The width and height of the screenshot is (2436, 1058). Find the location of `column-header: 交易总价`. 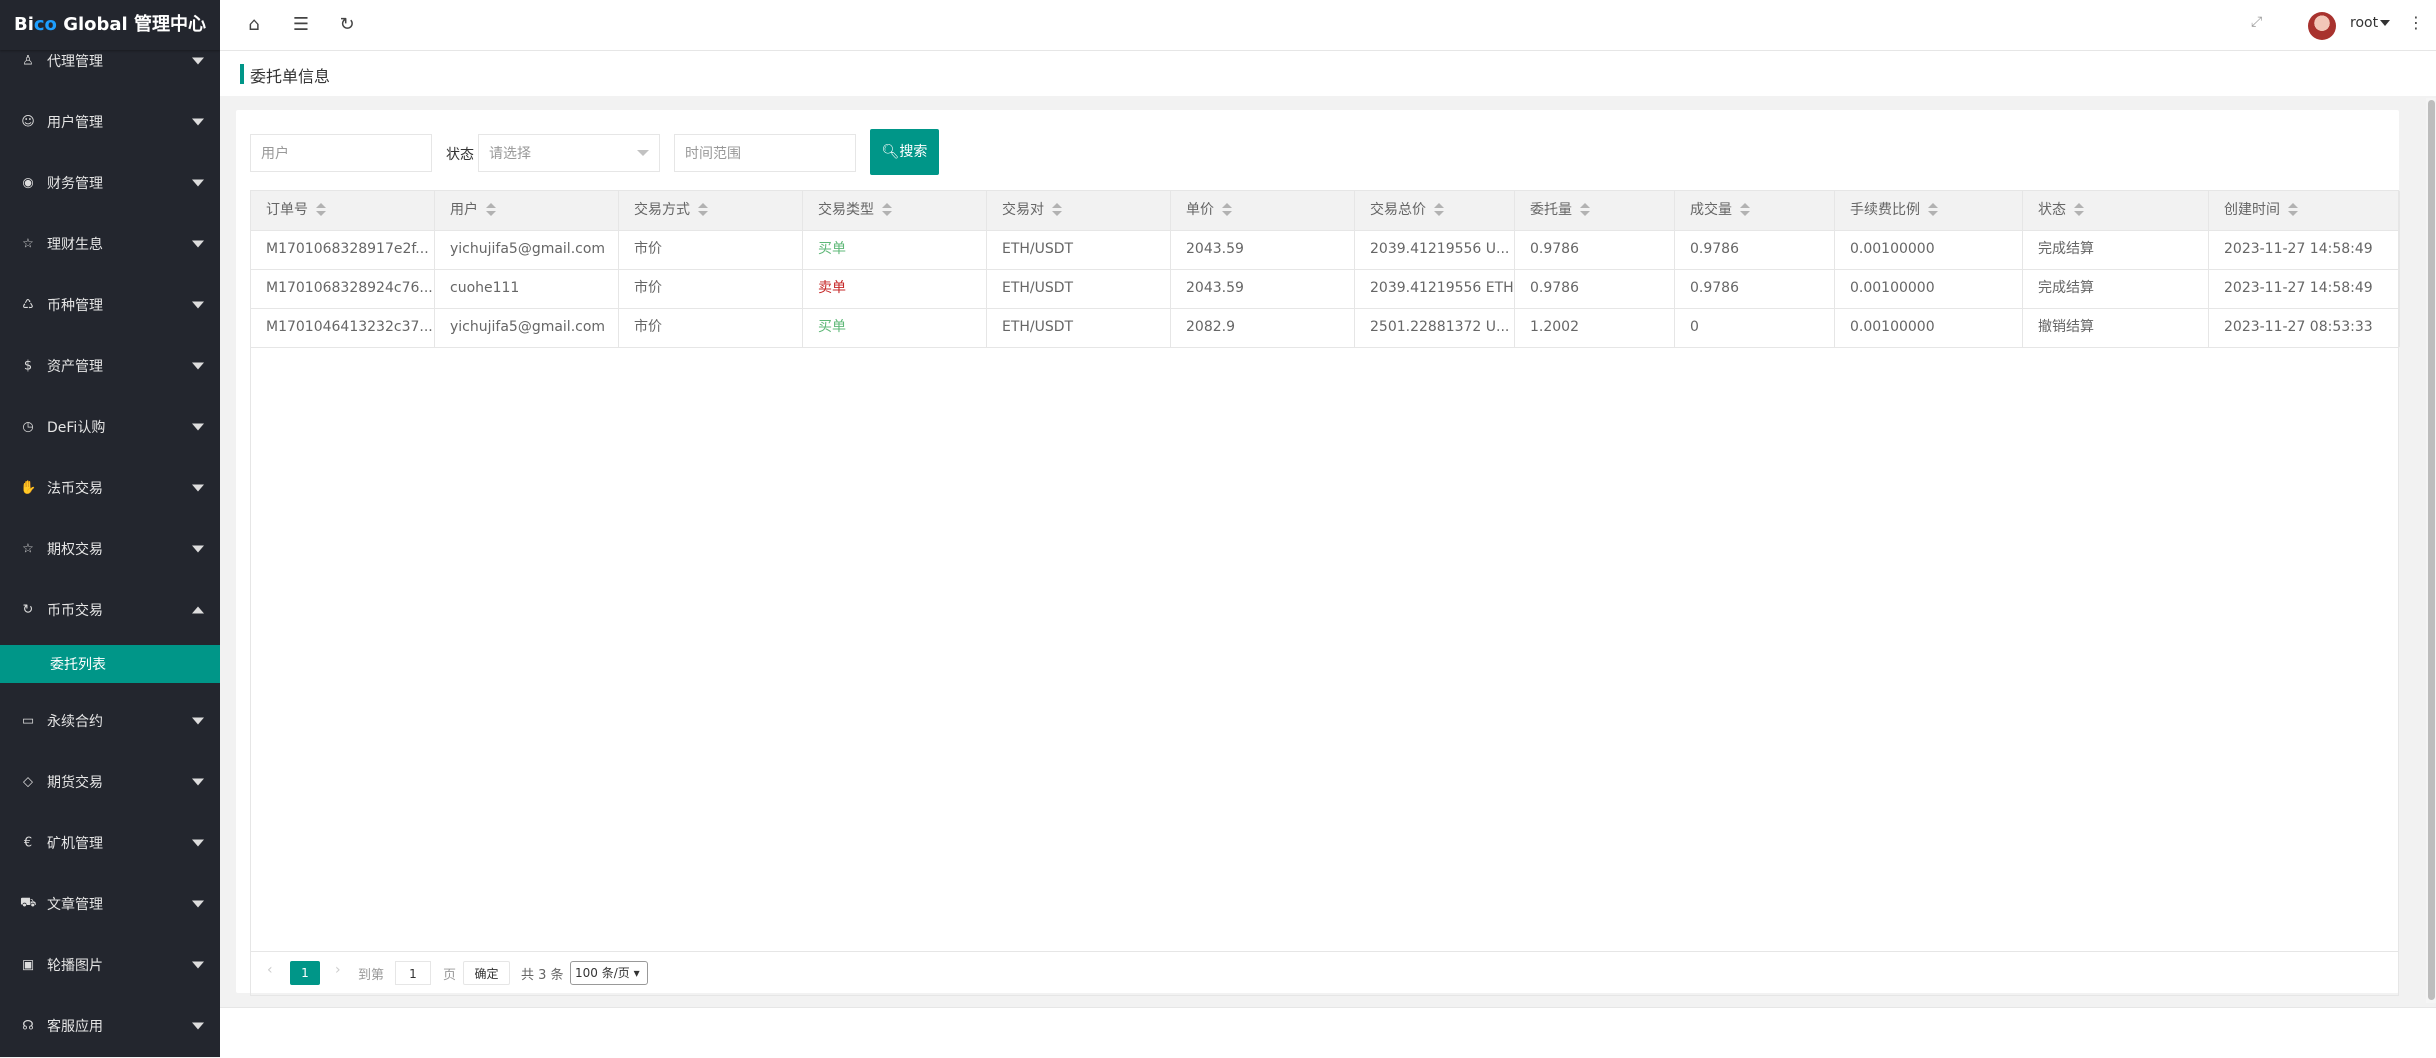

column-header: 交易总价 is located at coordinates (1435, 210).